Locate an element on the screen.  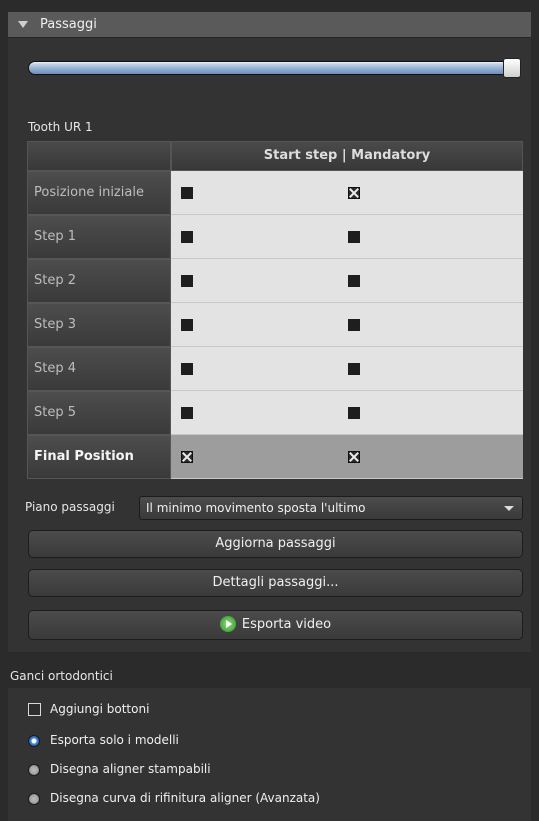
passaggi-section-header: Passaggi is located at coordinates (269, 25).